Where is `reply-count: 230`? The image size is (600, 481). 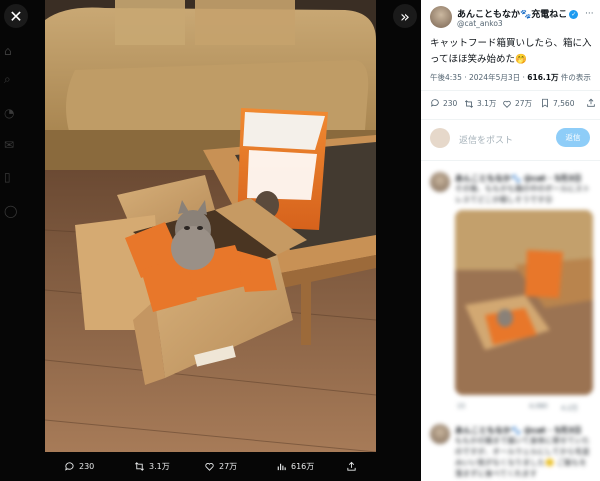
reply-count: 230 is located at coordinates (87, 466).